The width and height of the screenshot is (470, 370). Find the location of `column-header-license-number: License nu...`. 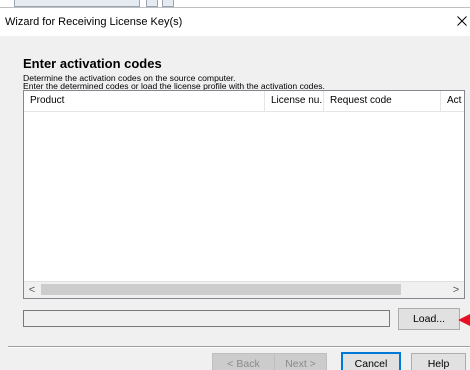

column-header-license-number: License nu... is located at coordinates (294, 101).